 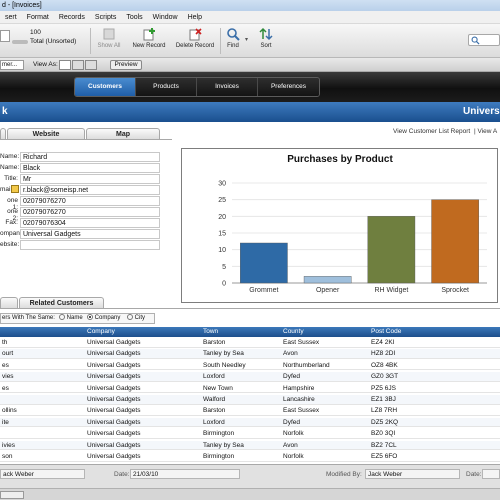 What do you see at coordinates (45, 64) in the screenshot?
I see `view-as-label: View As:` at bounding box center [45, 64].